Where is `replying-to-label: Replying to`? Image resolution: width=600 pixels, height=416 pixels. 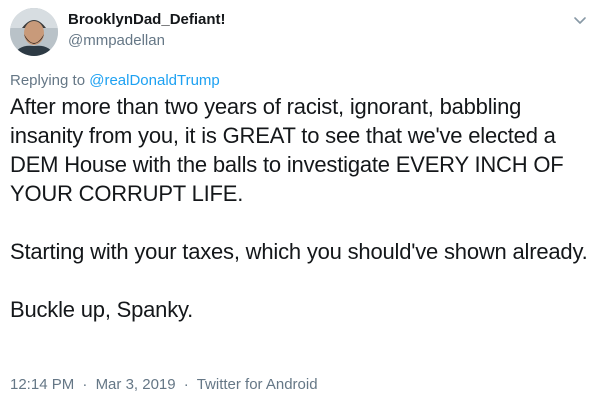 replying-to-label: Replying to is located at coordinates (50, 80).